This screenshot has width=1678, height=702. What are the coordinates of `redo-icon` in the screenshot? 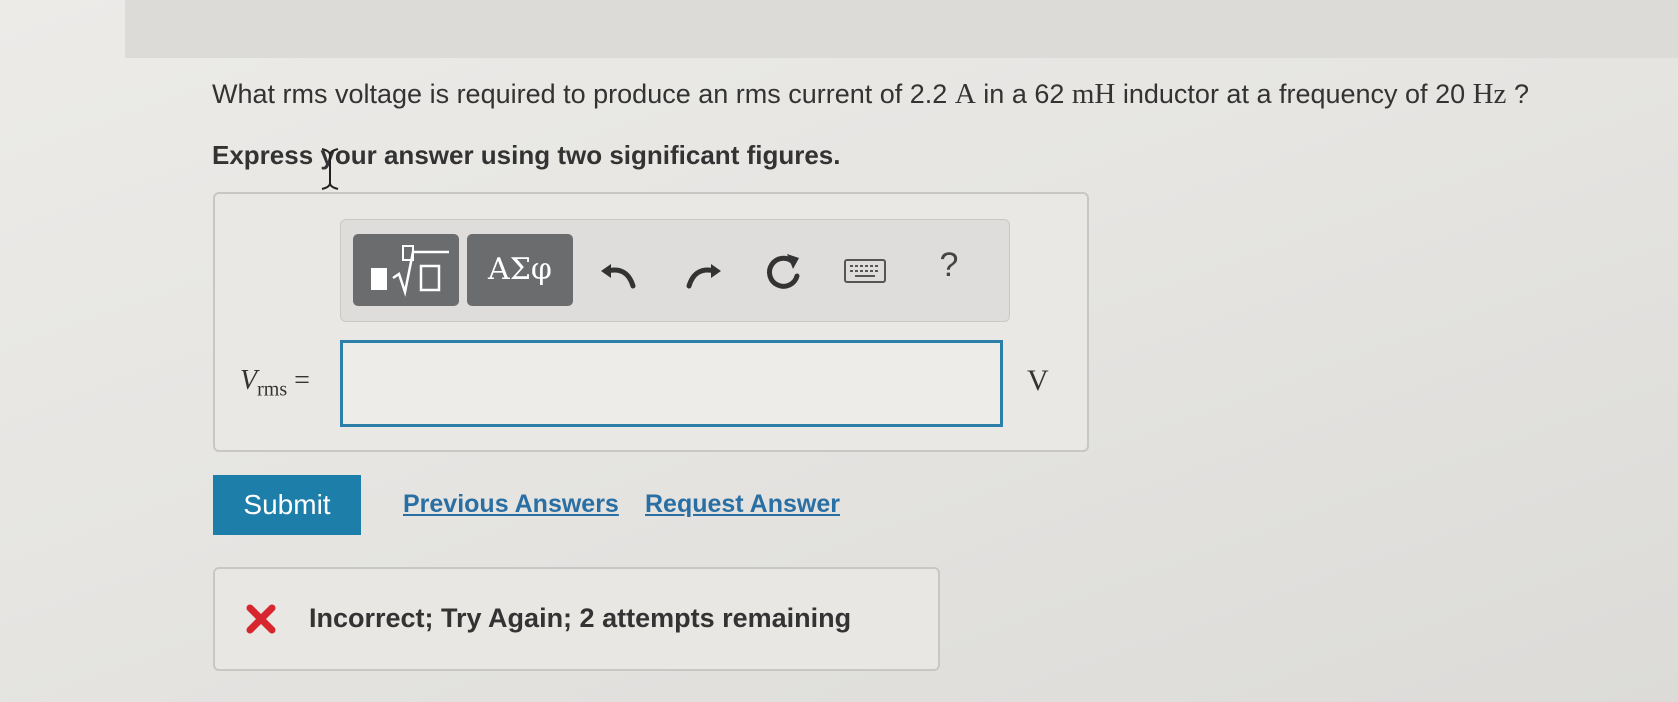 It's located at (703, 276).